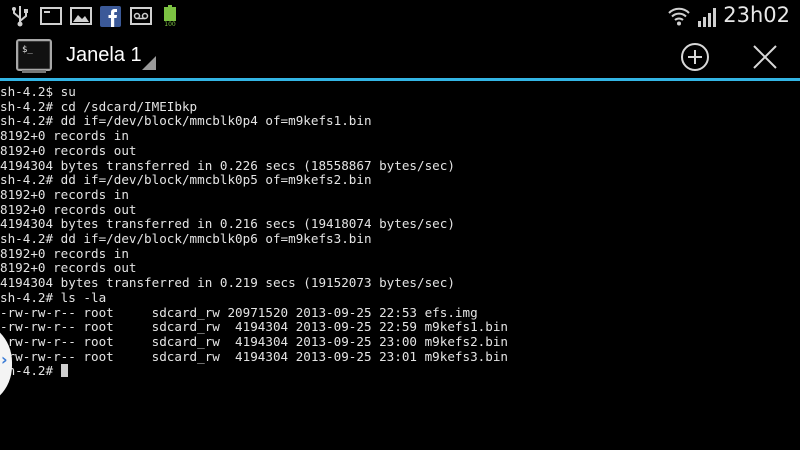  I want to click on chevron-right-icon: ›, so click(4, 359).